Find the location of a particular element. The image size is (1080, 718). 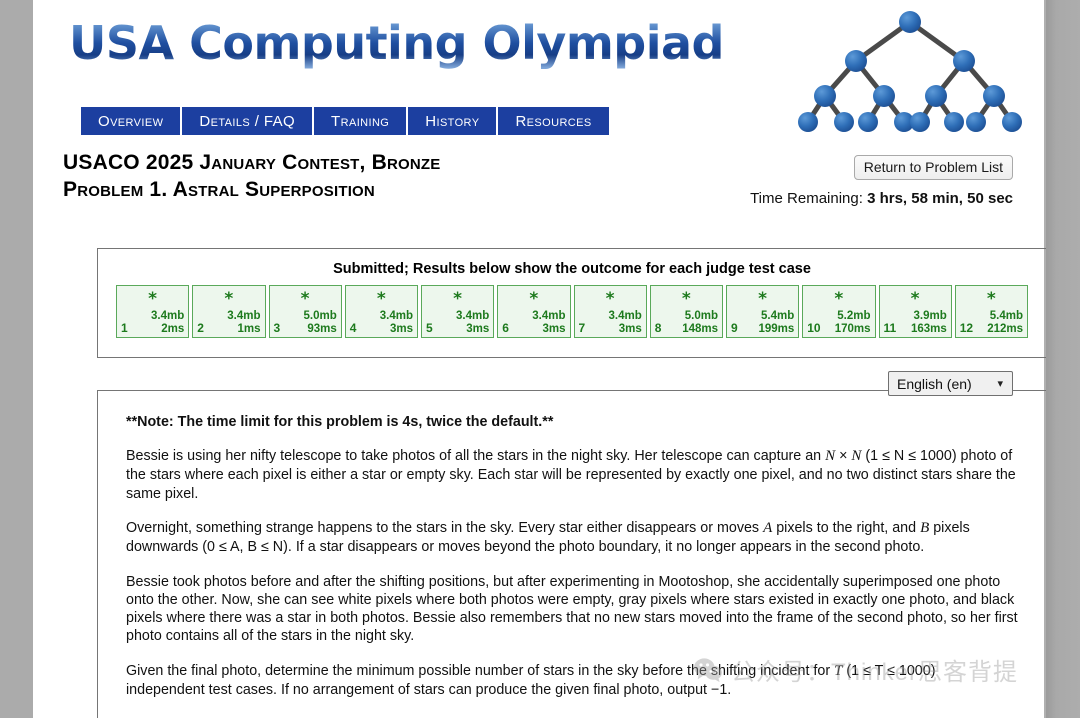

language-selector-row: English (en) ▾ is located at coordinates (950, 383).